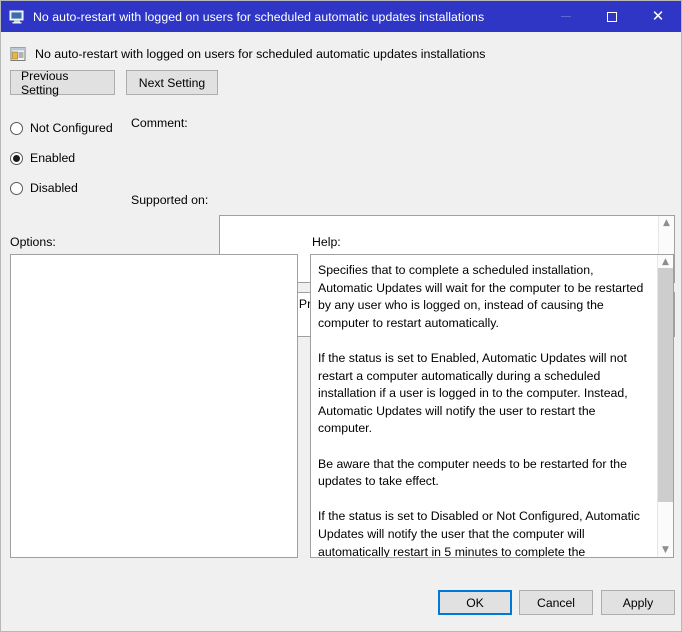 This screenshot has width=682, height=632. What do you see at coordinates (665, 550) in the screenshot?
I see `chevron-down-icon: ▼` at bounding box center [665, 550].